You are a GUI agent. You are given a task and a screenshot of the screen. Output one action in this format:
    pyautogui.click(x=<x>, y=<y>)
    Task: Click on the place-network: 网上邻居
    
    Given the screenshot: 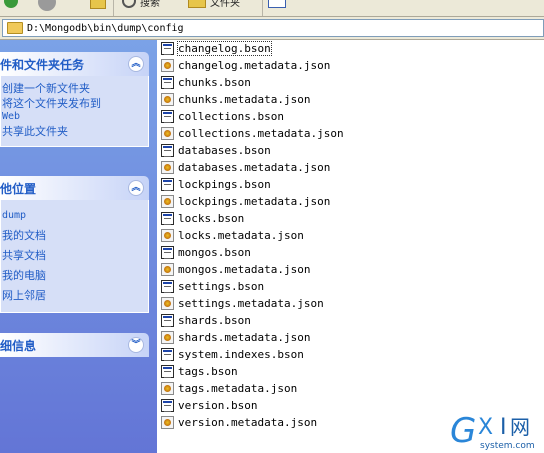 What is the action you would take?
    pyautogui.click(x=74, y=296)
    